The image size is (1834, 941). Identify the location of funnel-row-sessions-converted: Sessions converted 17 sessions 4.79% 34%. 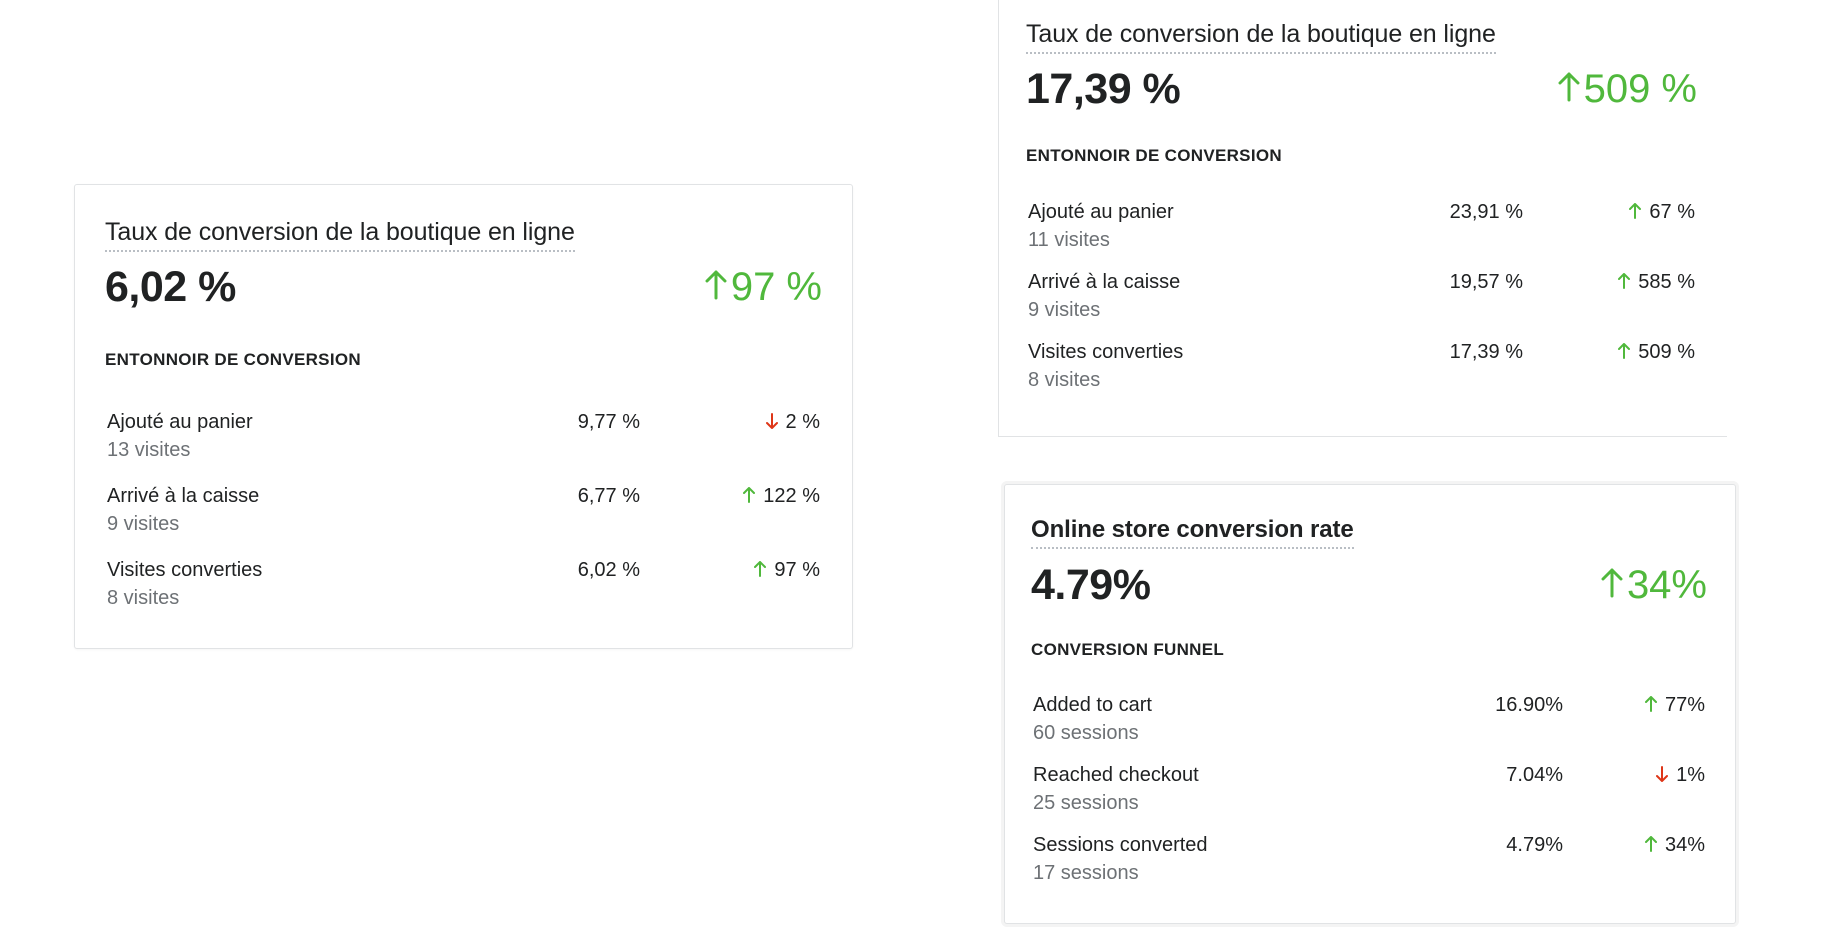
(1369, 865).